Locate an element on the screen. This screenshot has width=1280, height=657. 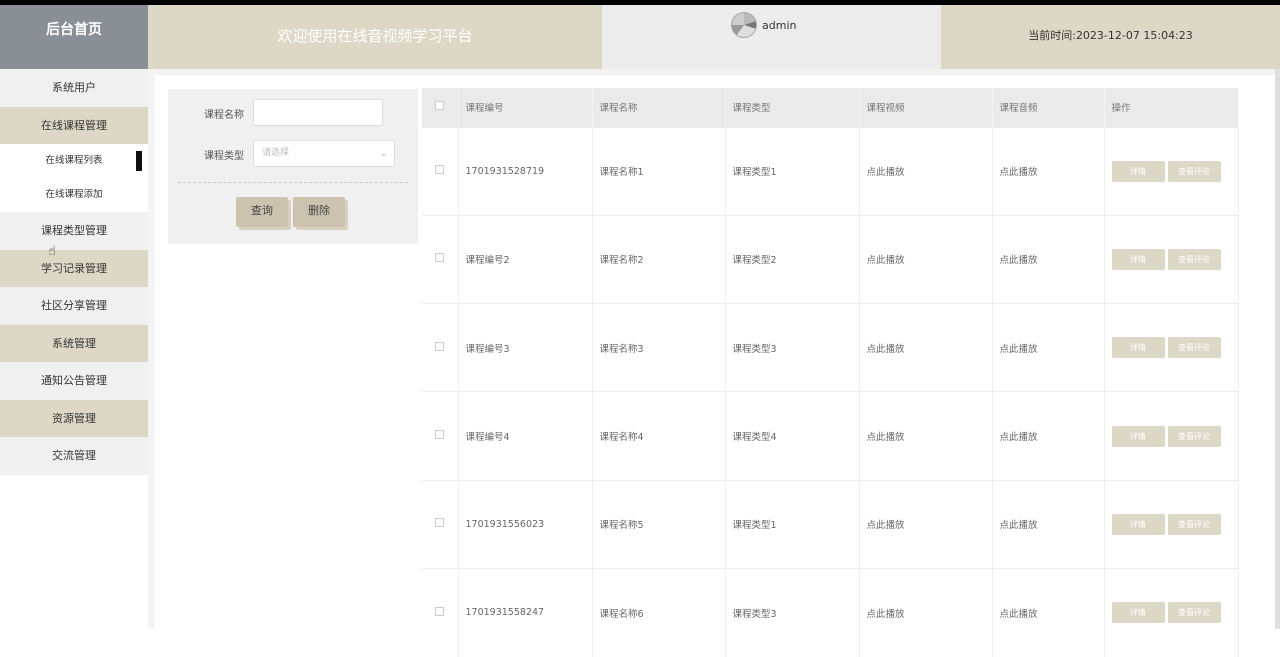
select-all-cell is located at coordinates (440, 107).